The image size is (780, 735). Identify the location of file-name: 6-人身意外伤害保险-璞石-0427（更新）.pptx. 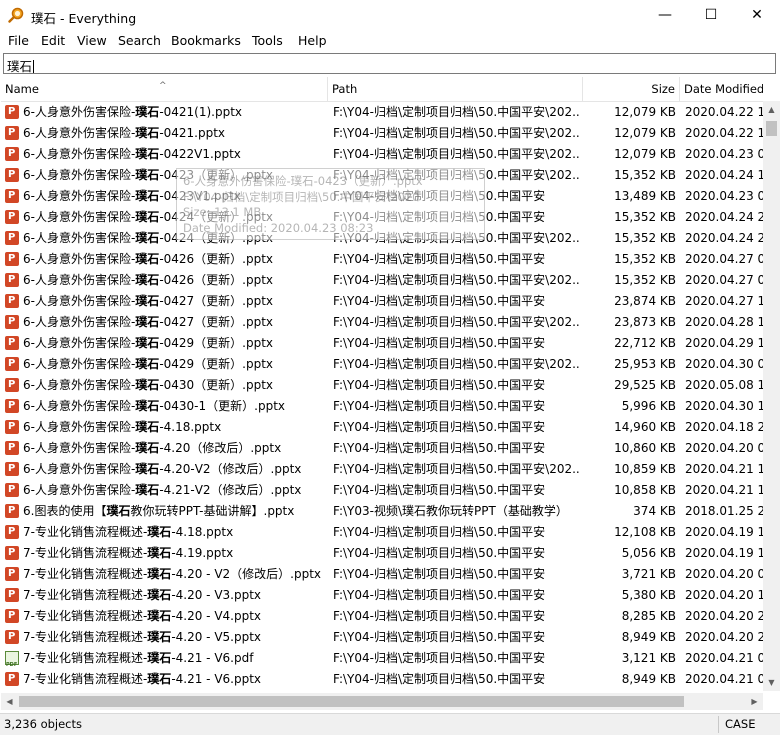
(166, 322).